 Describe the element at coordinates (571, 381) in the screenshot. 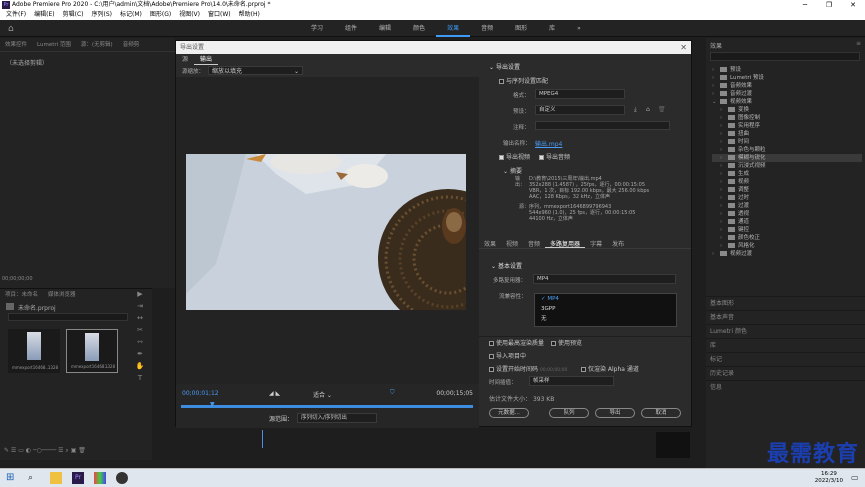

I see `time-interpolation-dropdown: 帧采样` at that location.